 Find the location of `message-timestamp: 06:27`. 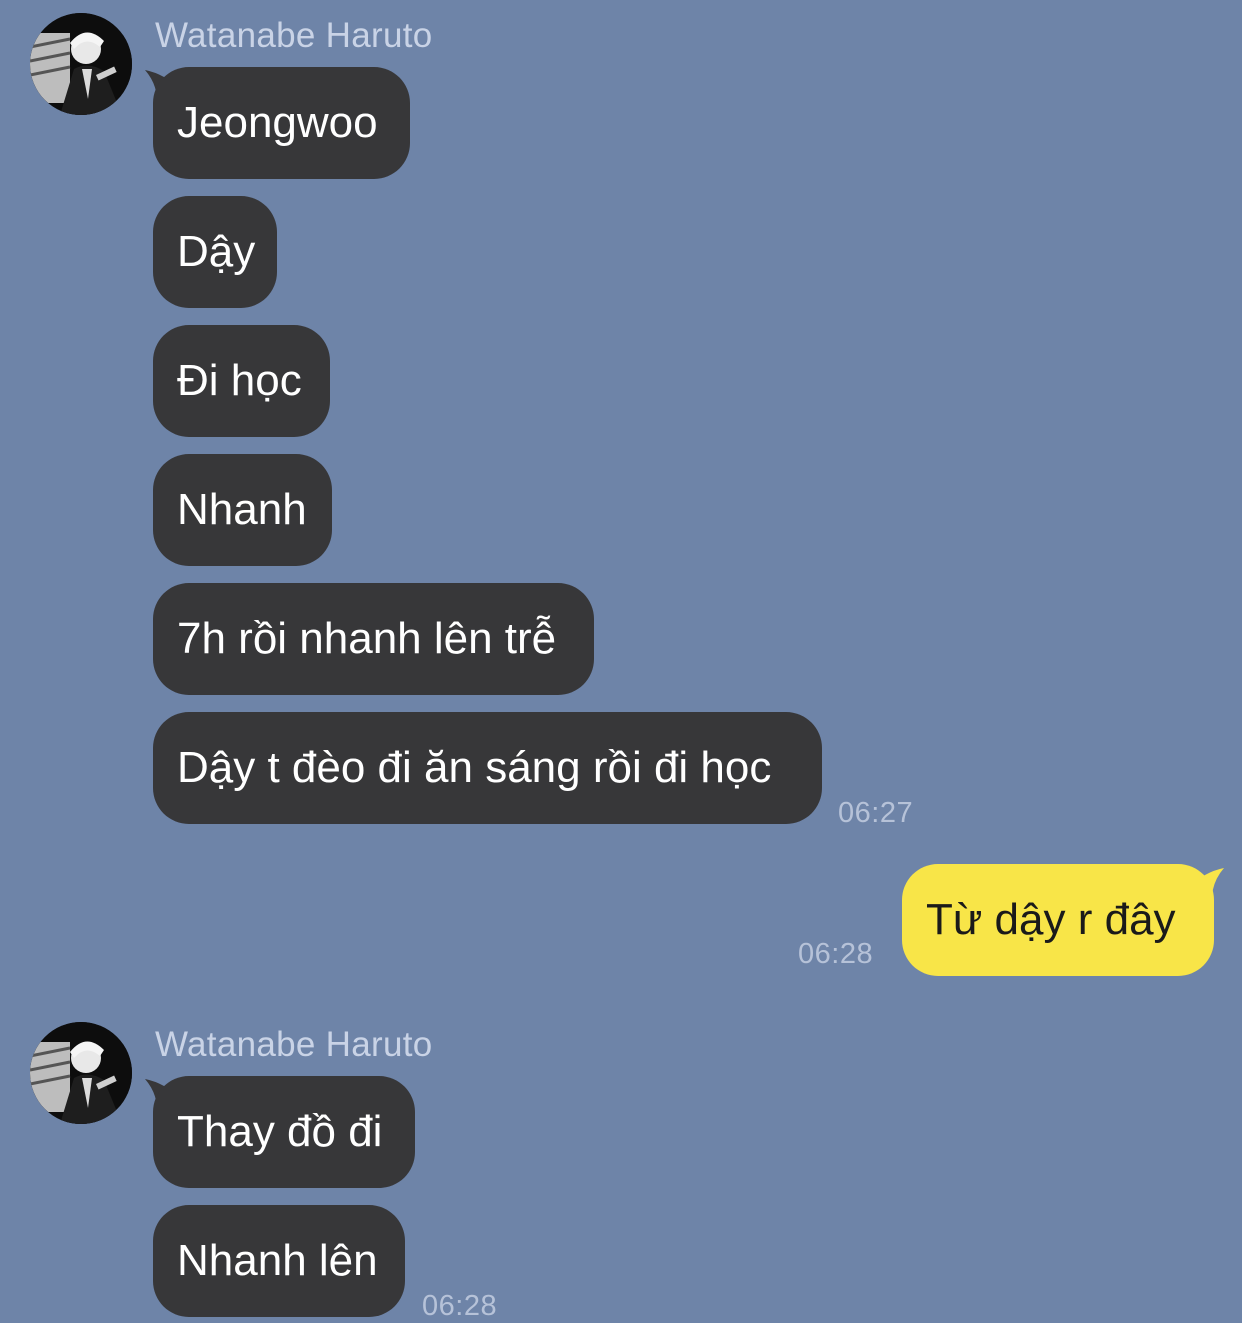

message-timestamp: 06:27 is located at coordinates (876, 813).